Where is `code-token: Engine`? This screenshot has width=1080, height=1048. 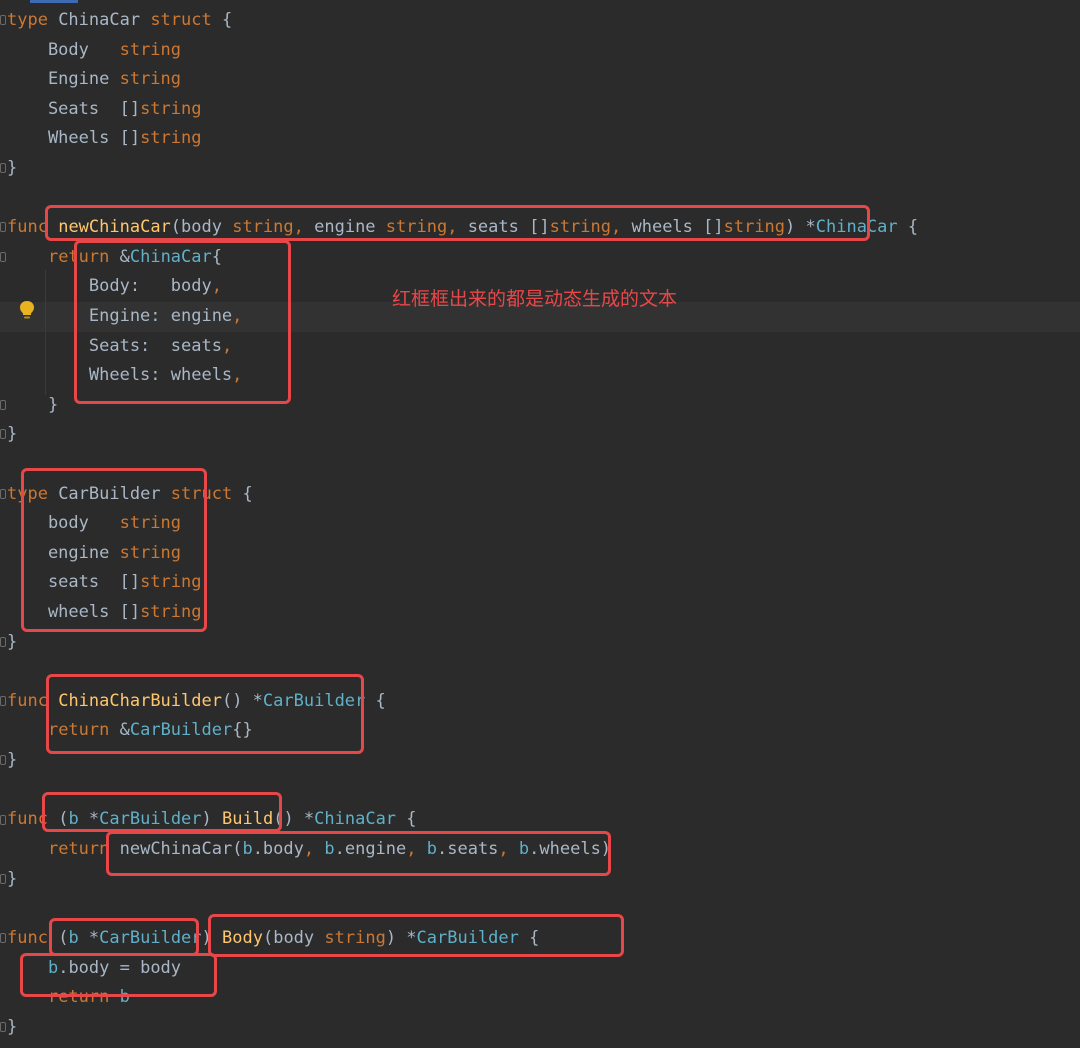
code-token: Engine is located at coordinates (63, 79).